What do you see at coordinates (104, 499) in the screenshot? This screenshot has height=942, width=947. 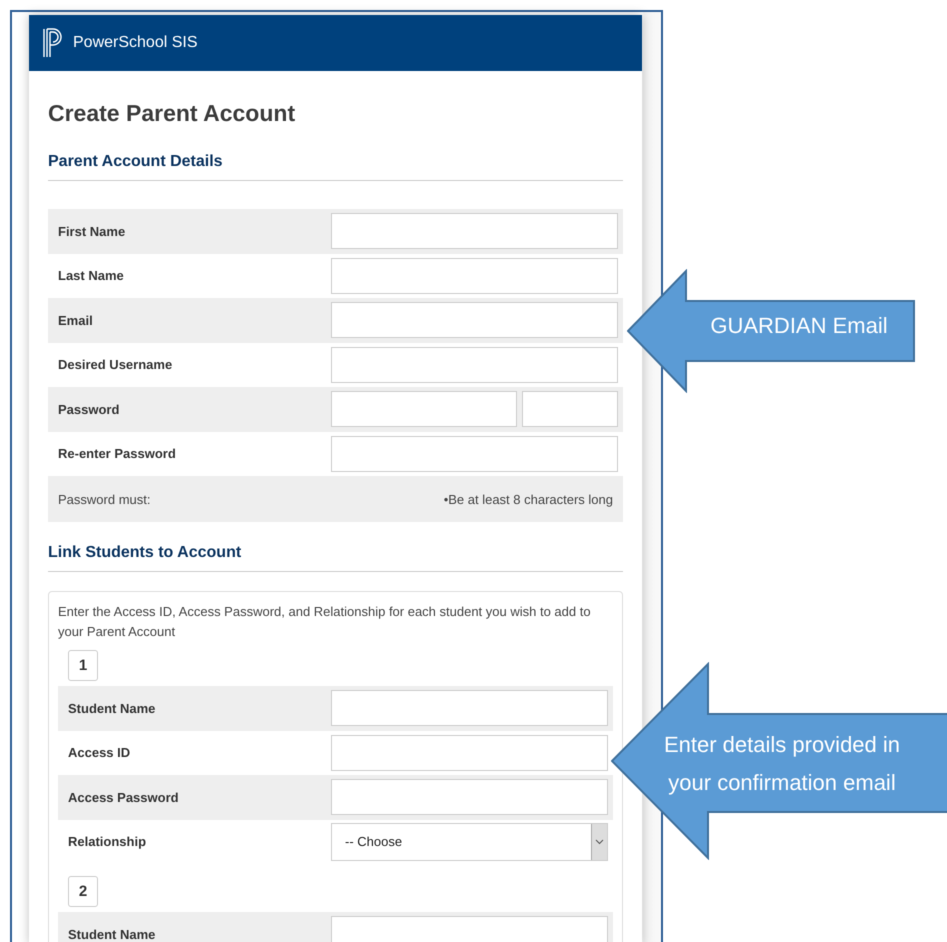 I see `password-rule-label: Password must:` at bounding box center [104, 499].